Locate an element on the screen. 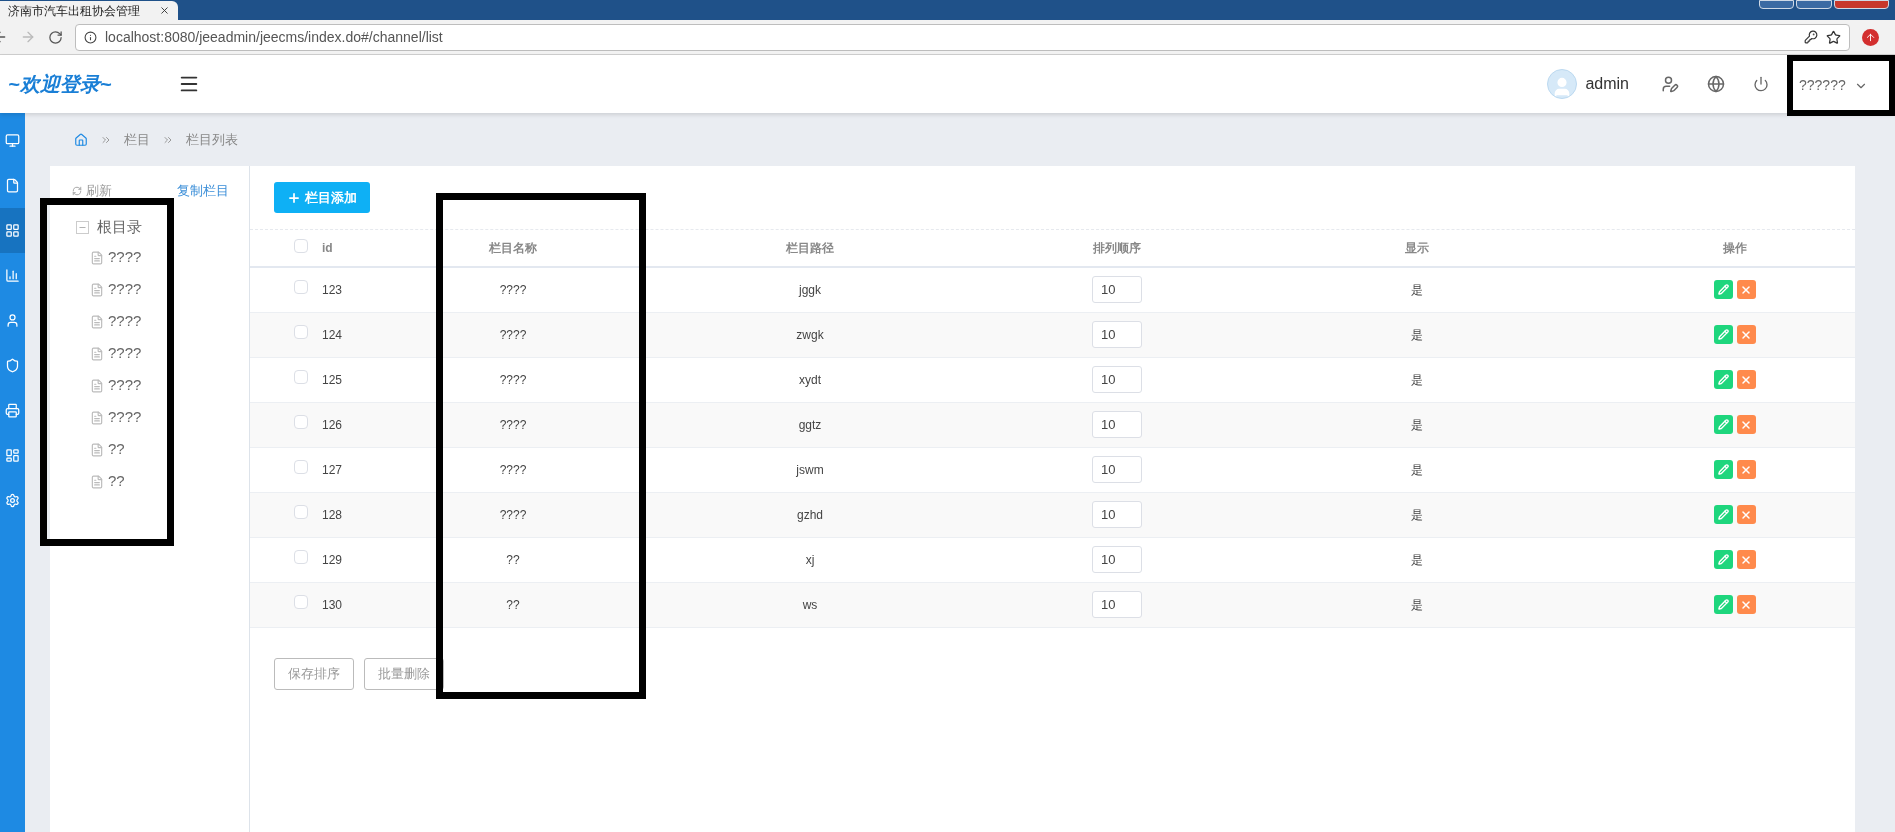  grid-icon is located at coordinates (12, 230).